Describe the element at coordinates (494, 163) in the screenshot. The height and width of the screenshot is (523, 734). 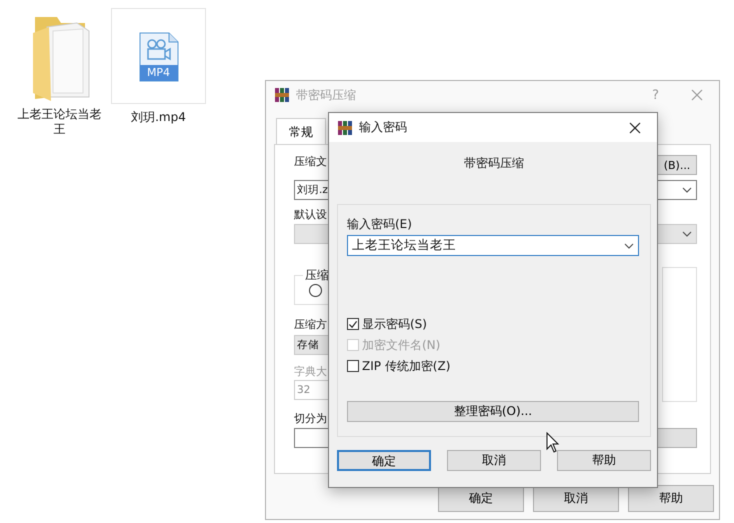
I see `dialog-heading: 带密码压缩` at that location.